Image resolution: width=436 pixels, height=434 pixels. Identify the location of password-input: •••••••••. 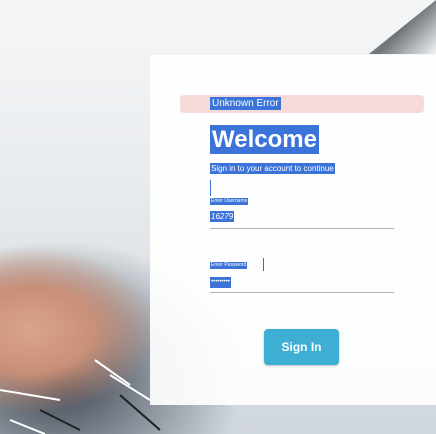
(220, 282).